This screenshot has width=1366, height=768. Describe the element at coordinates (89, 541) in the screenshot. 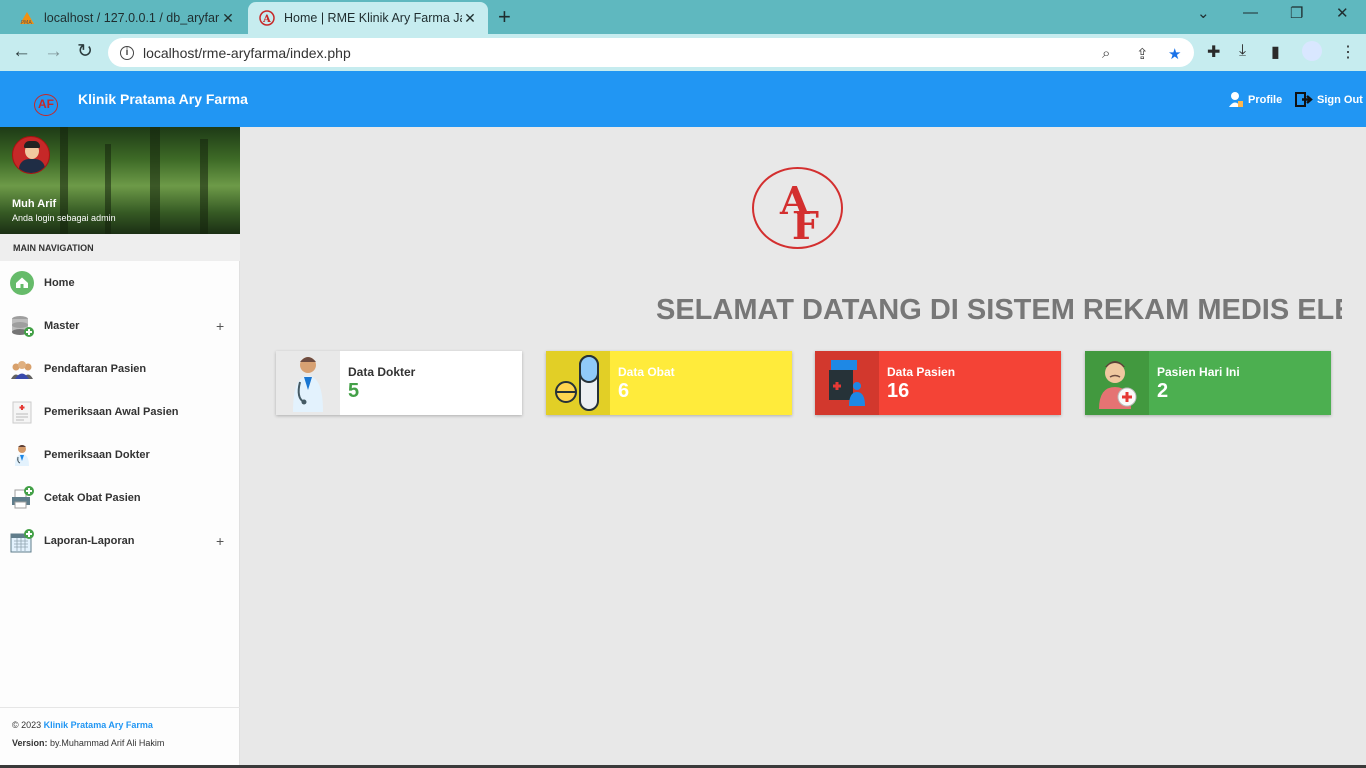

I see `sidebar-item-label: Laporan-Laporan` at that location.